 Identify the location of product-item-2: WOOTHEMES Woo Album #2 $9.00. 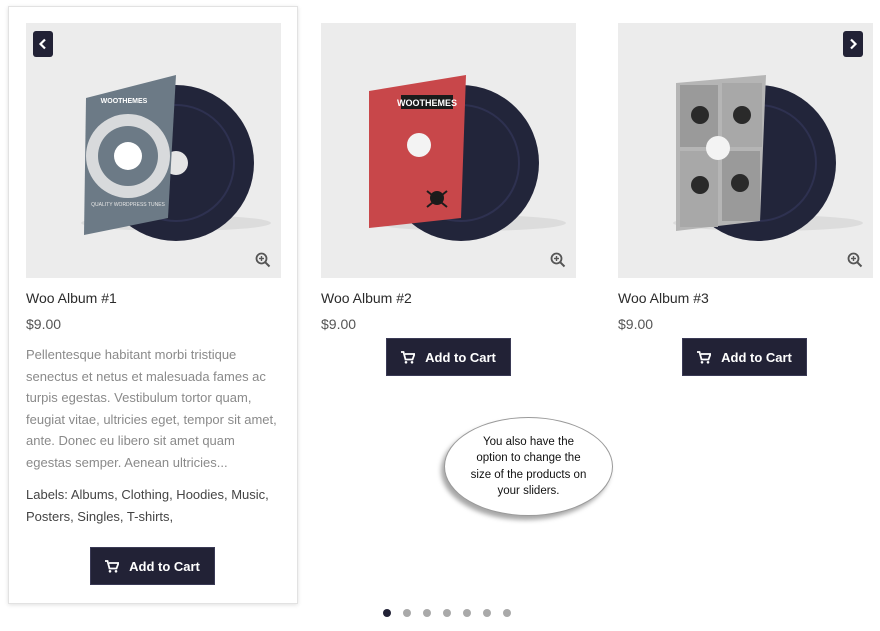
(448, 178).